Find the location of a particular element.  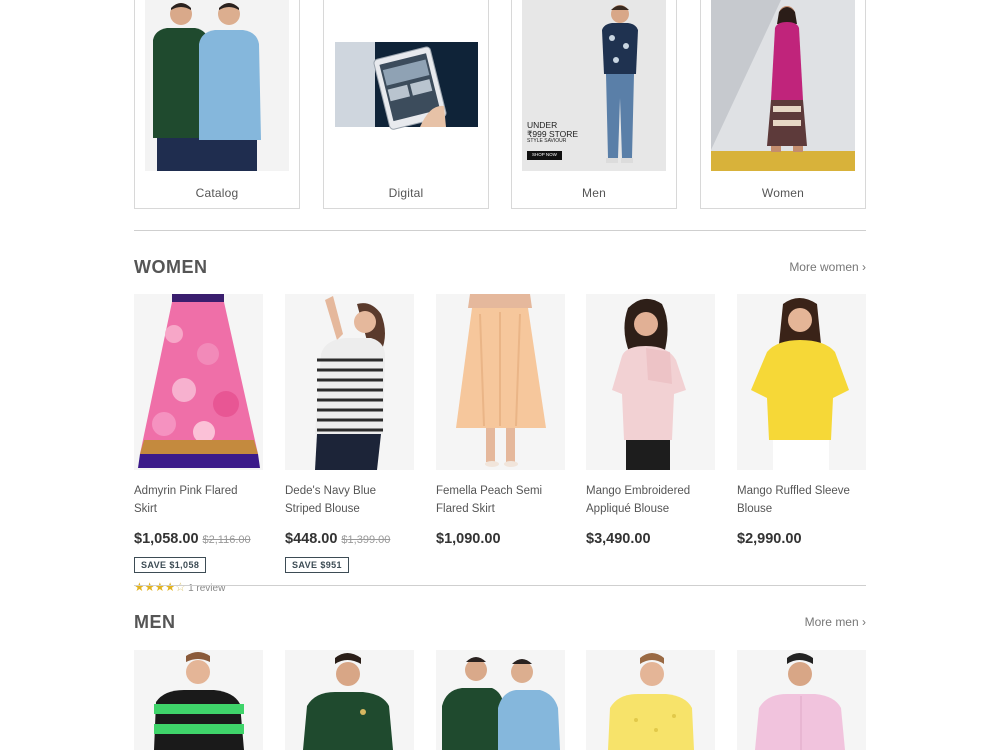

shop-now-badge: SHOP NOW is located at coordinates (544, 155).